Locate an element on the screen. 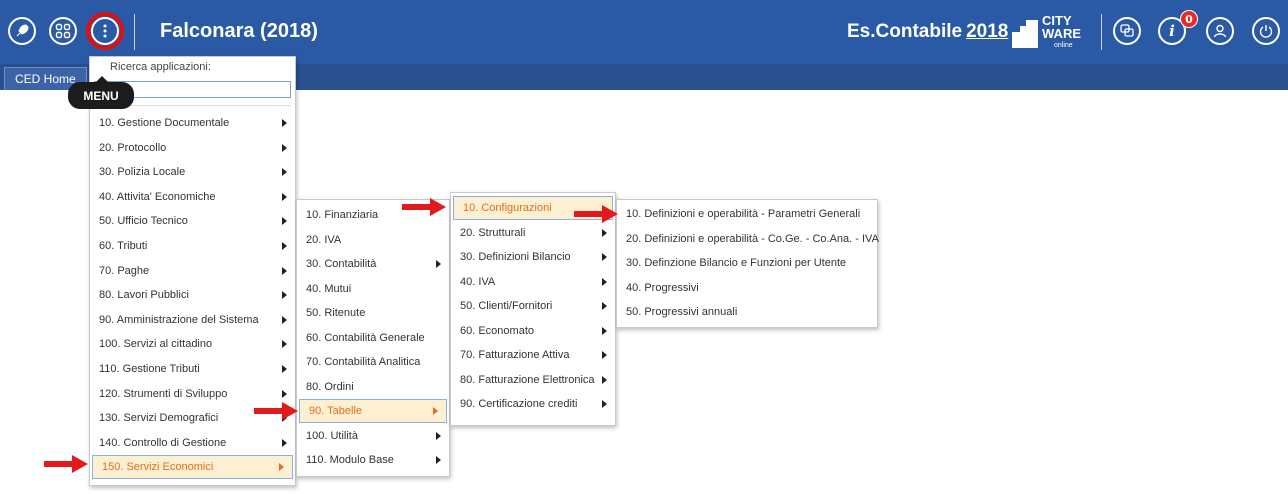 The width and height of the screenshot is (1288, 494). main-menu-item-label: 110. Gestione Tributi is located at coordinates (149, 369).